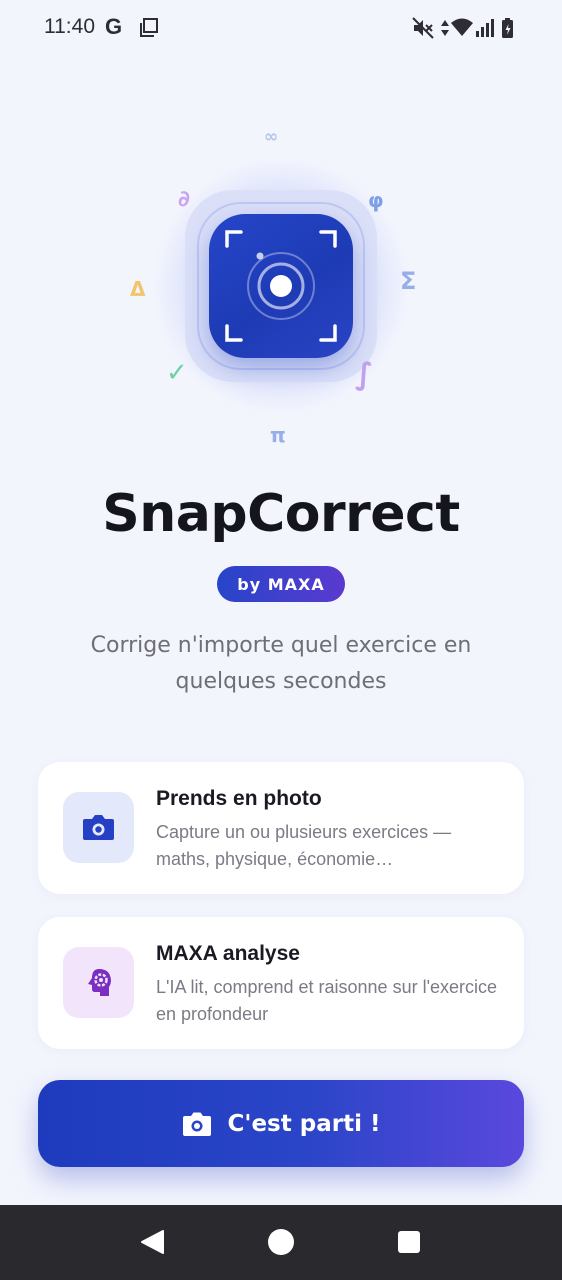 The image size is (562, 1280). Describe the element at coordinates (228, 953) in the screenshot. I see `feature-title: MAXA analyse` at that location.